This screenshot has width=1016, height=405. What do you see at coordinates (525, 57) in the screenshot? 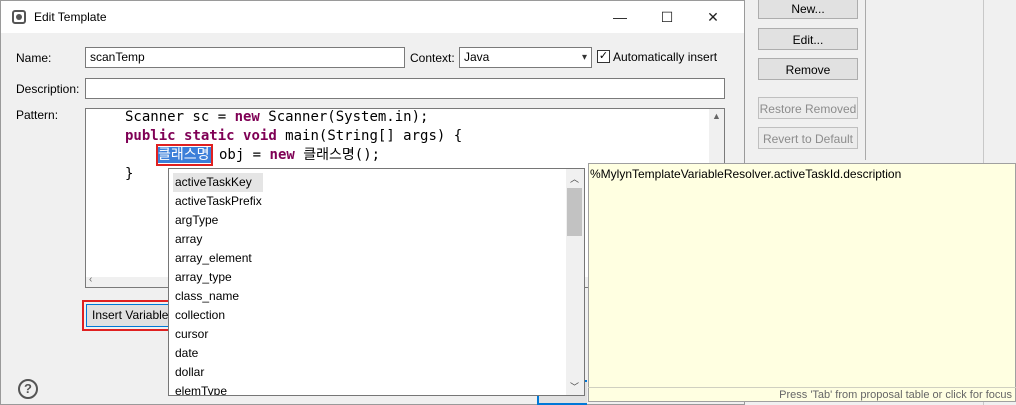
I see `context-select: Java ▾` at bounding box center [525, 57].